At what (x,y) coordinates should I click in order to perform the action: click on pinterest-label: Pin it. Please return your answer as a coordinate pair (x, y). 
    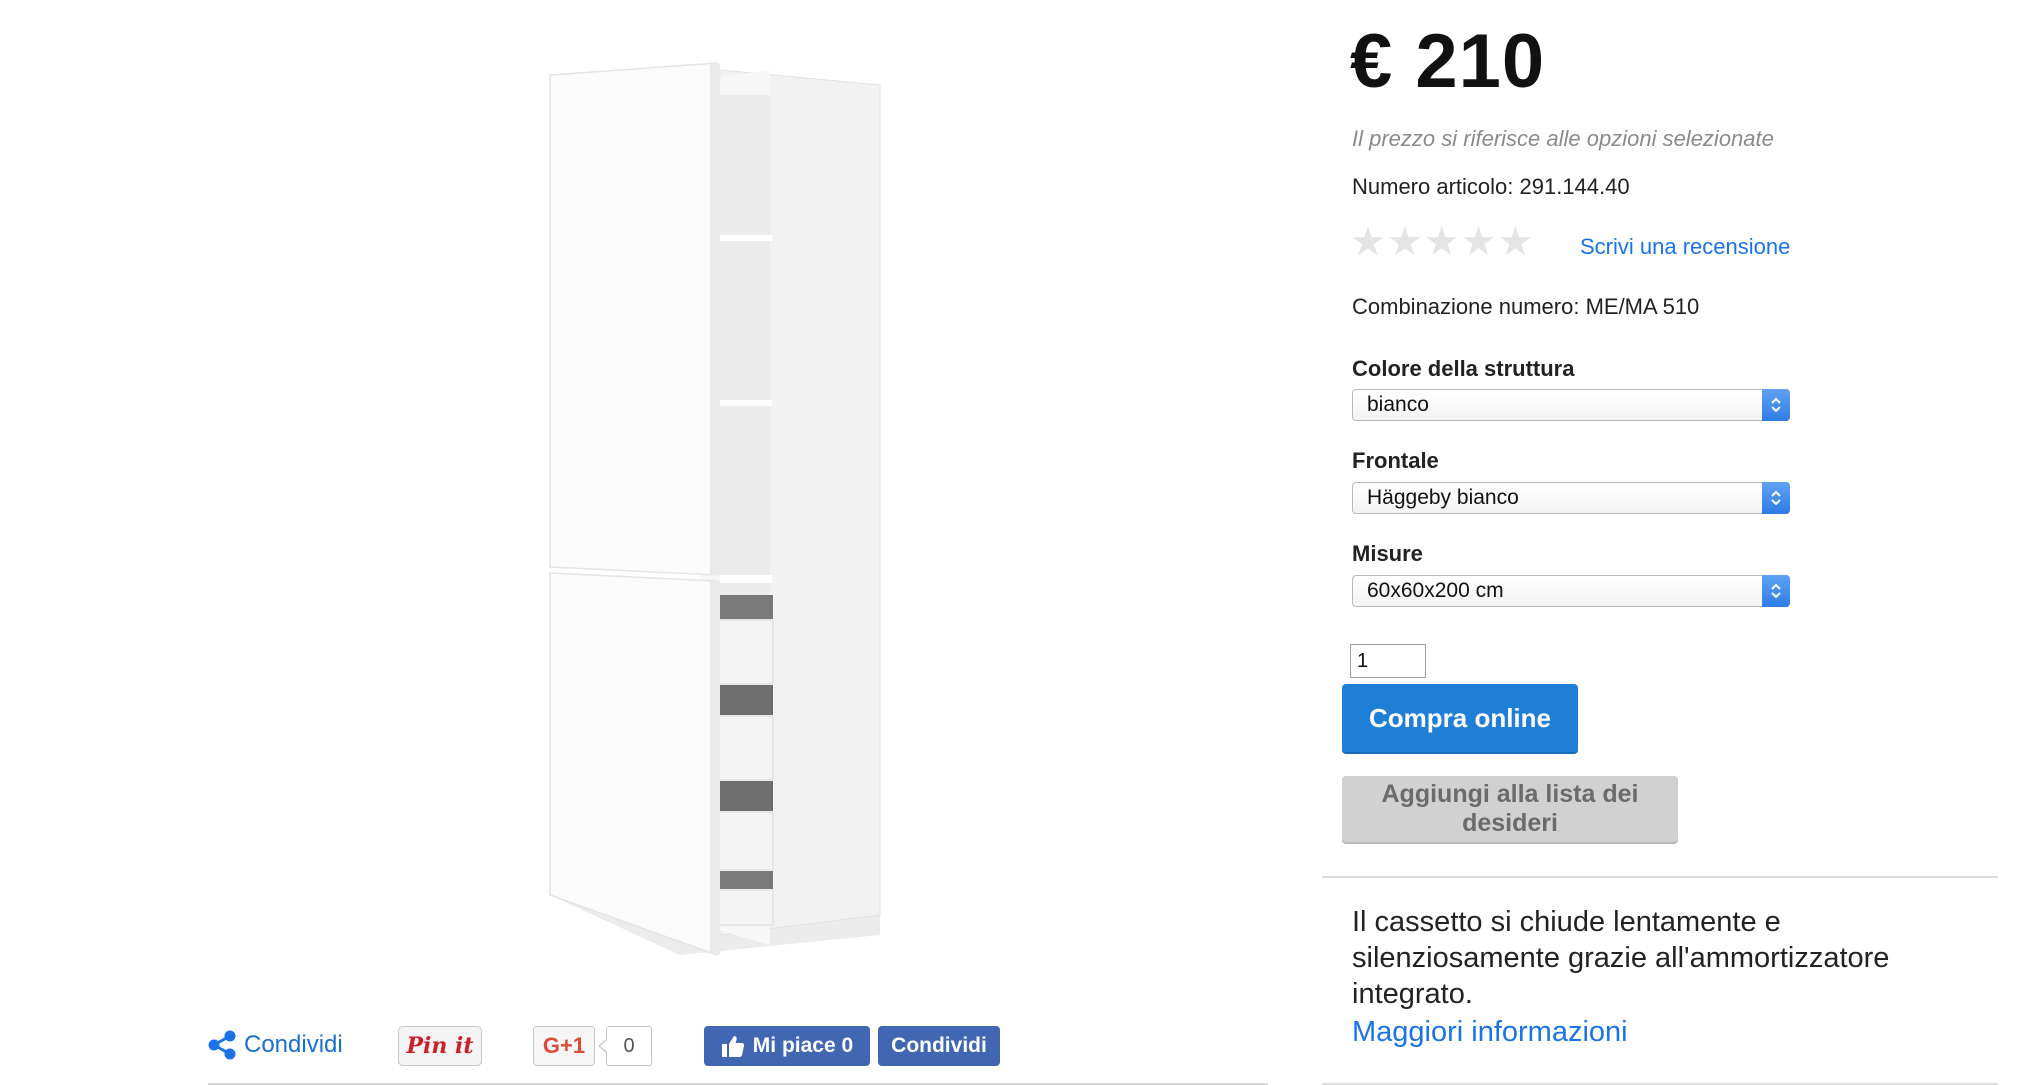
    Looking at the image, I should click on (440, 1046).